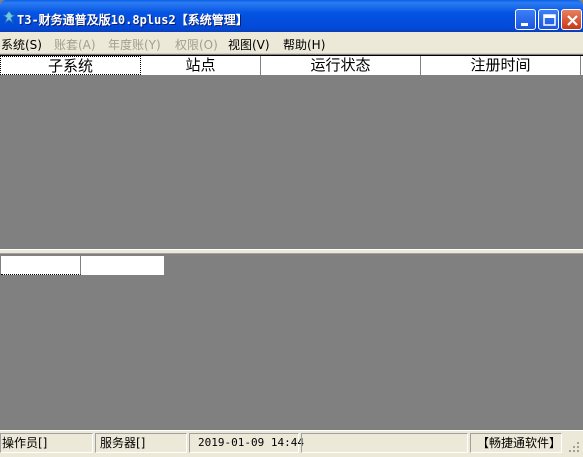 The width and height of the screenshot is (583, 457). Describe the element at coordinates (46, 443) in the screenshot. I see `status-operator: 操作员[]` at that location.